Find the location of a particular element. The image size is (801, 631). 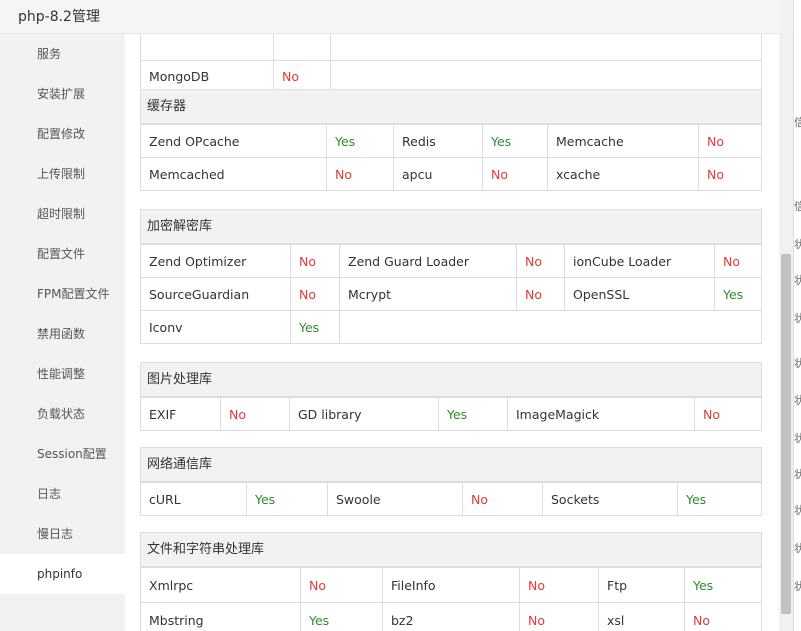

scrollbar-thumb is located at coordinates (786, 434).